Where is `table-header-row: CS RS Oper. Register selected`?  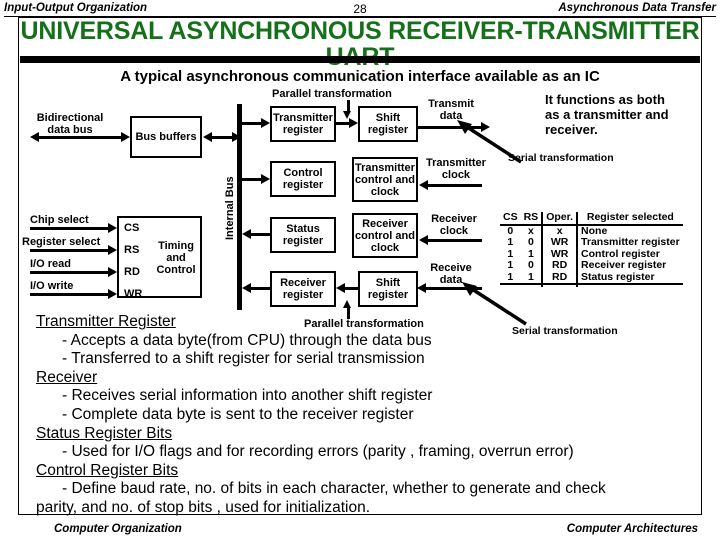 table-header-row: CS RS Oper. Register selected is located at coordinates (591, 218).